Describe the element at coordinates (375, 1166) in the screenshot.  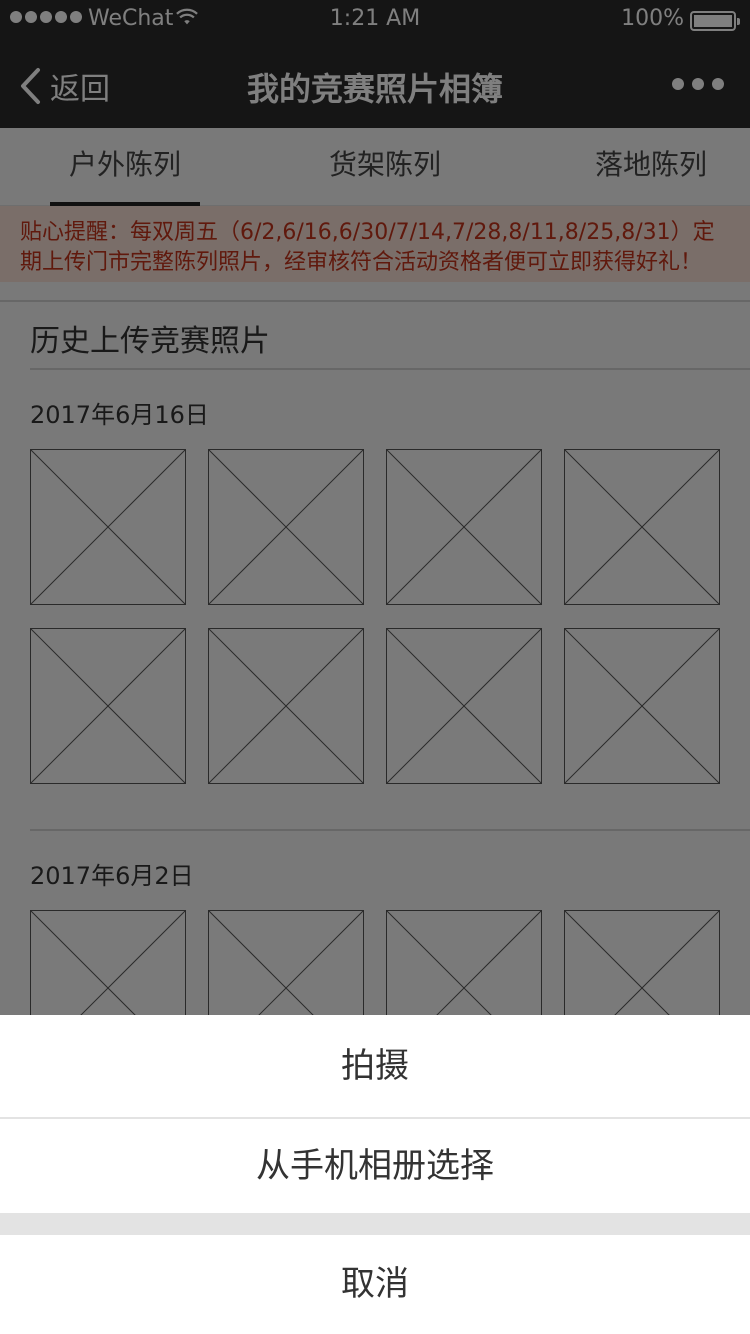
I see `choose-from-album-button: 从手机相册选择` at that location.